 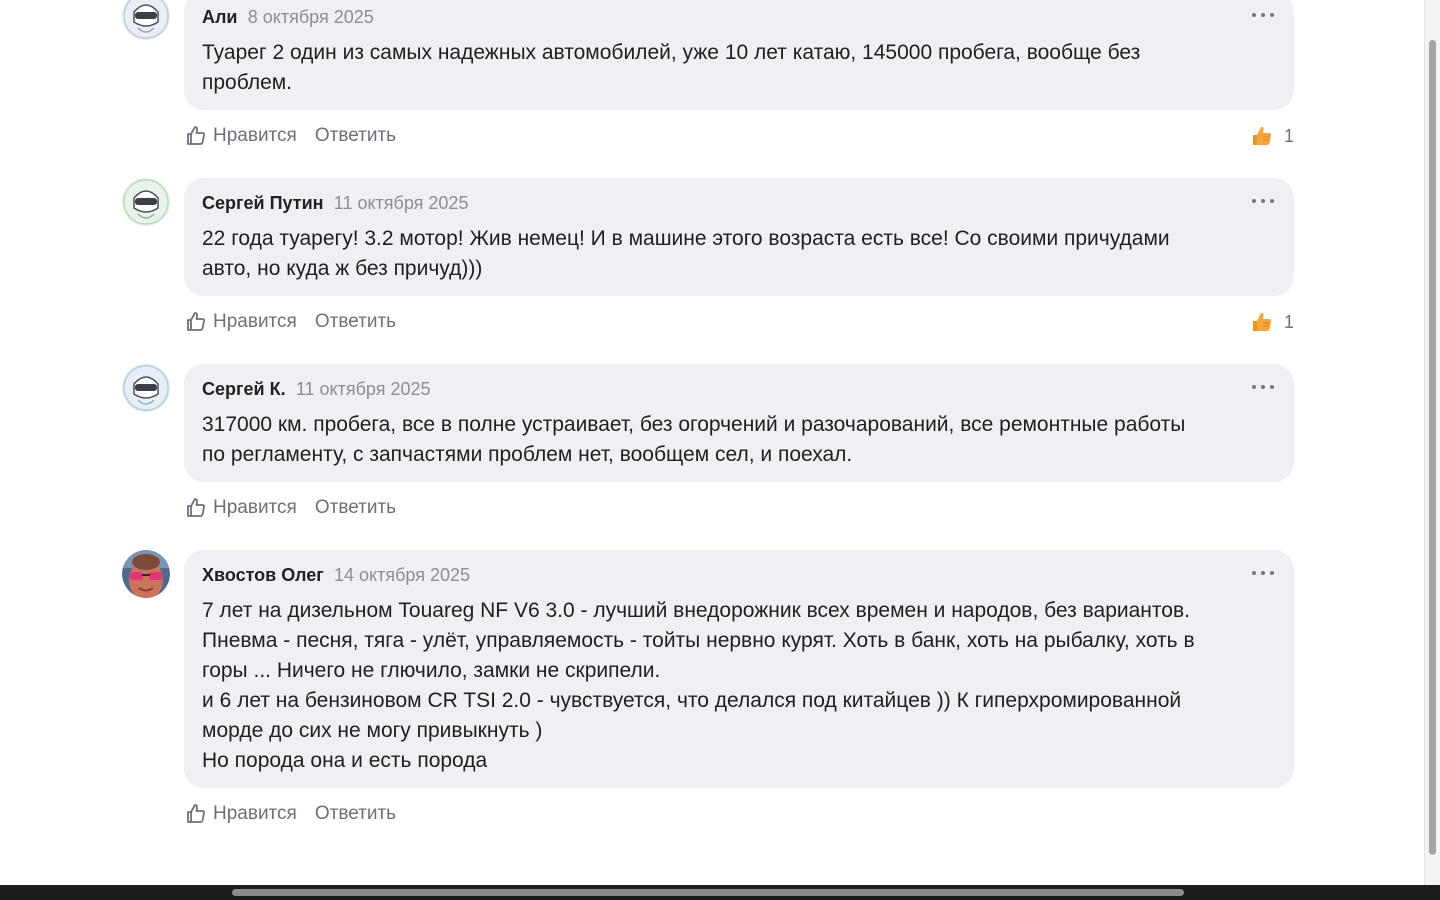 What do you see at coordinates (739, 17) in the screenshot?
I see `comment-meta: Али 8 октября 2025` at bounding box center [739, 17].